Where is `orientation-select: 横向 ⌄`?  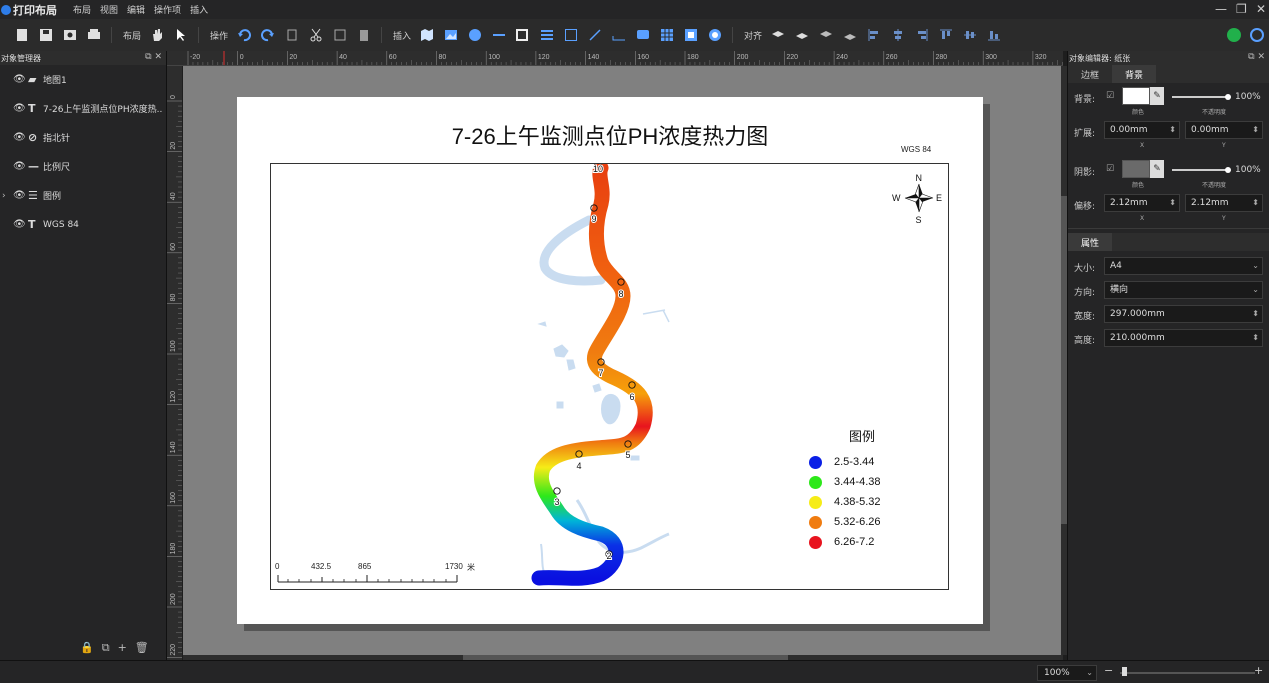 orientation-select: 横向 ⌄ is located at coordinates (1183, 290).